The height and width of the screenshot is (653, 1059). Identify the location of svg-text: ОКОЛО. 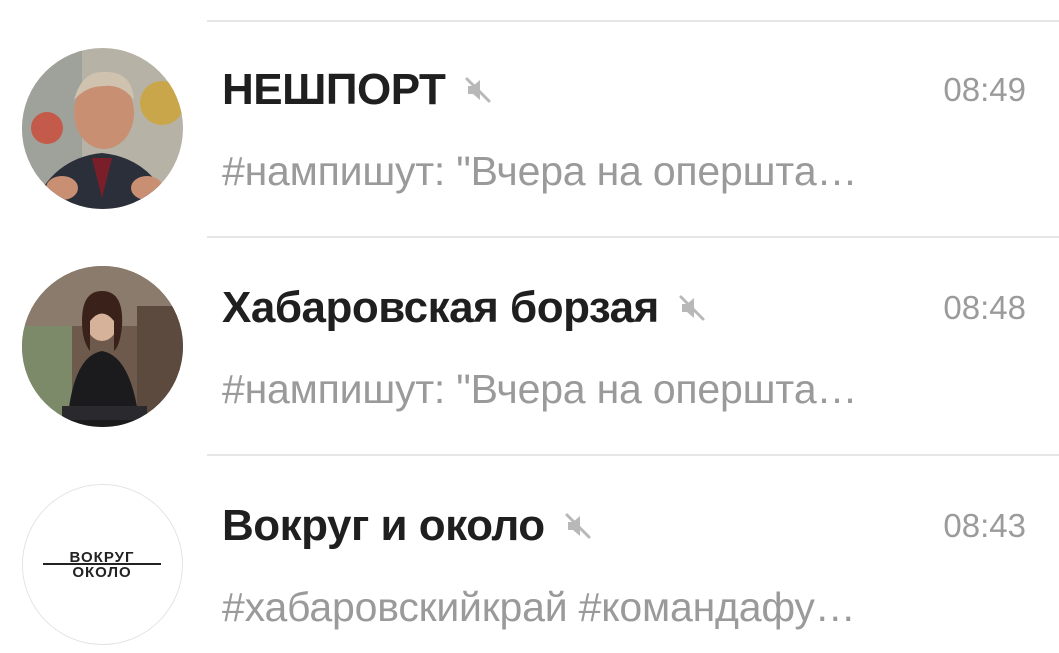
(101, 572).